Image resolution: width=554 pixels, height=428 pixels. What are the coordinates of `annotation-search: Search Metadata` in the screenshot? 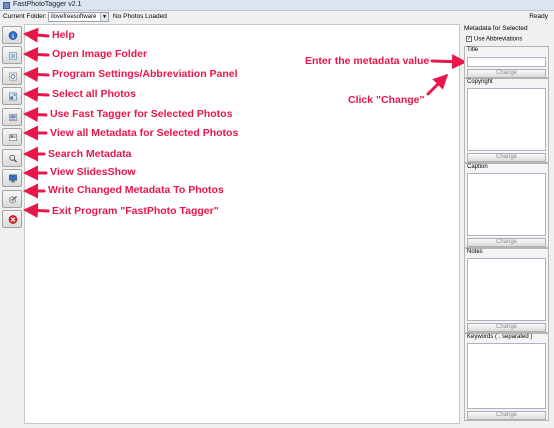 It's located at (90, 154).